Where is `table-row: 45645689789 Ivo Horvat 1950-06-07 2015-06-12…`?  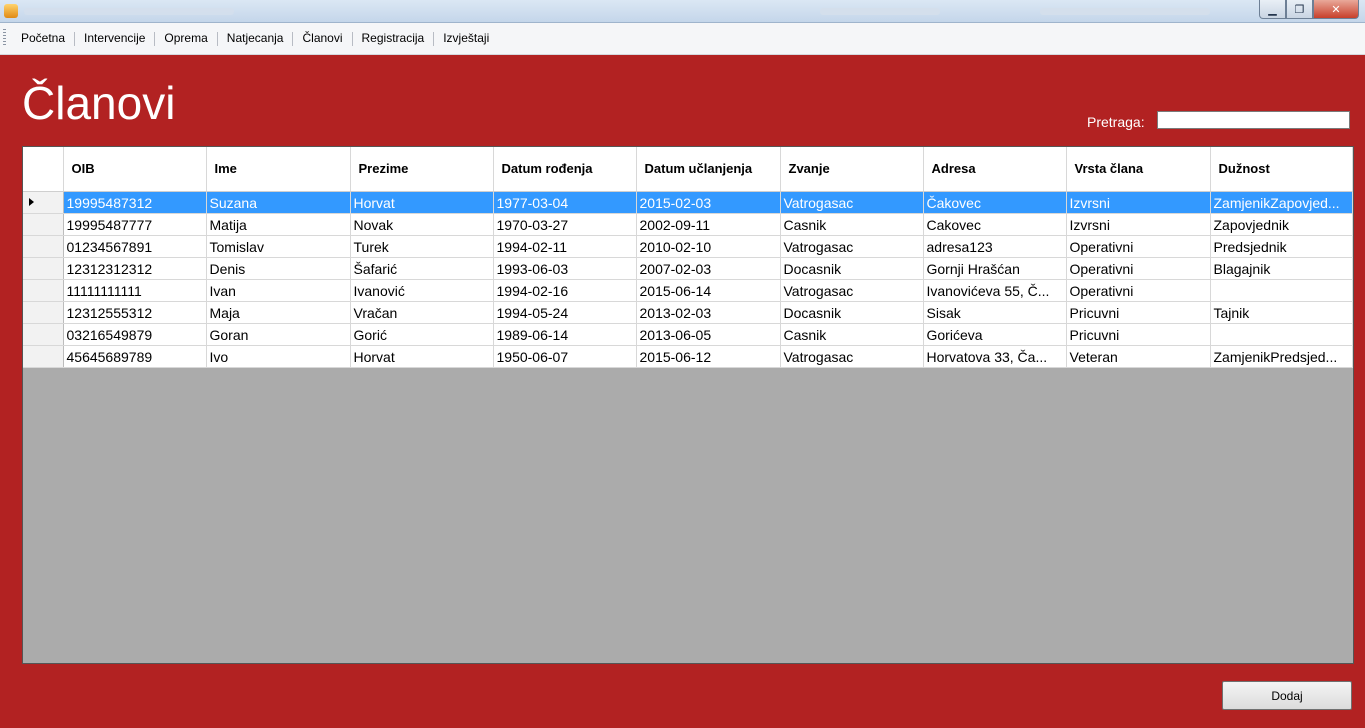
table-row: 45645689789 Ivo Horvat 1950-06-07 2015-06-12… is located at coordinates (688, 356).